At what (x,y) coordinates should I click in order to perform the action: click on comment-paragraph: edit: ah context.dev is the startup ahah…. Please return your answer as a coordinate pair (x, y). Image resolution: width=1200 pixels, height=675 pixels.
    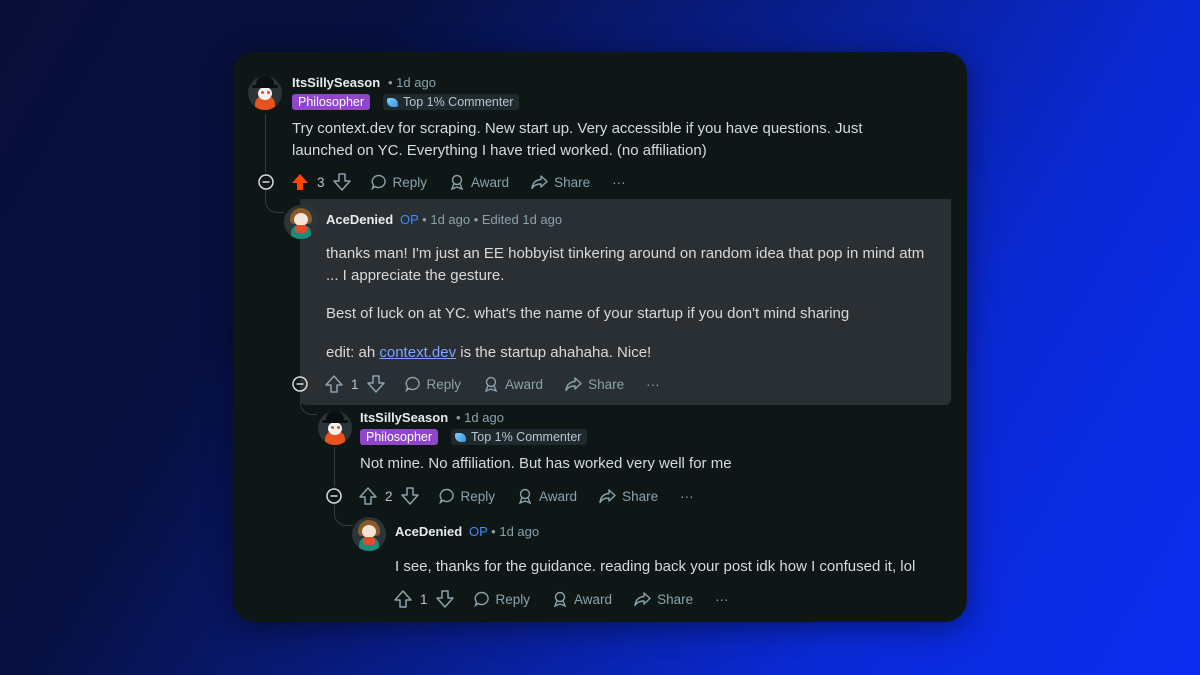
    Looking at the image, I should click on (631, 353).